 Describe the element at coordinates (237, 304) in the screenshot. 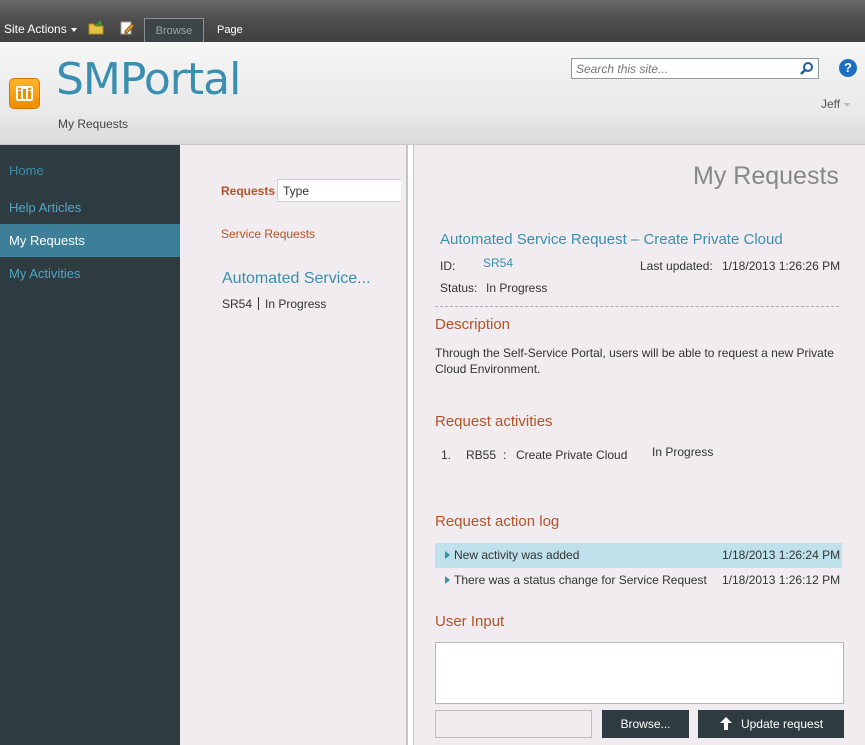

I see `request-list-item-id: SR54` at that location.